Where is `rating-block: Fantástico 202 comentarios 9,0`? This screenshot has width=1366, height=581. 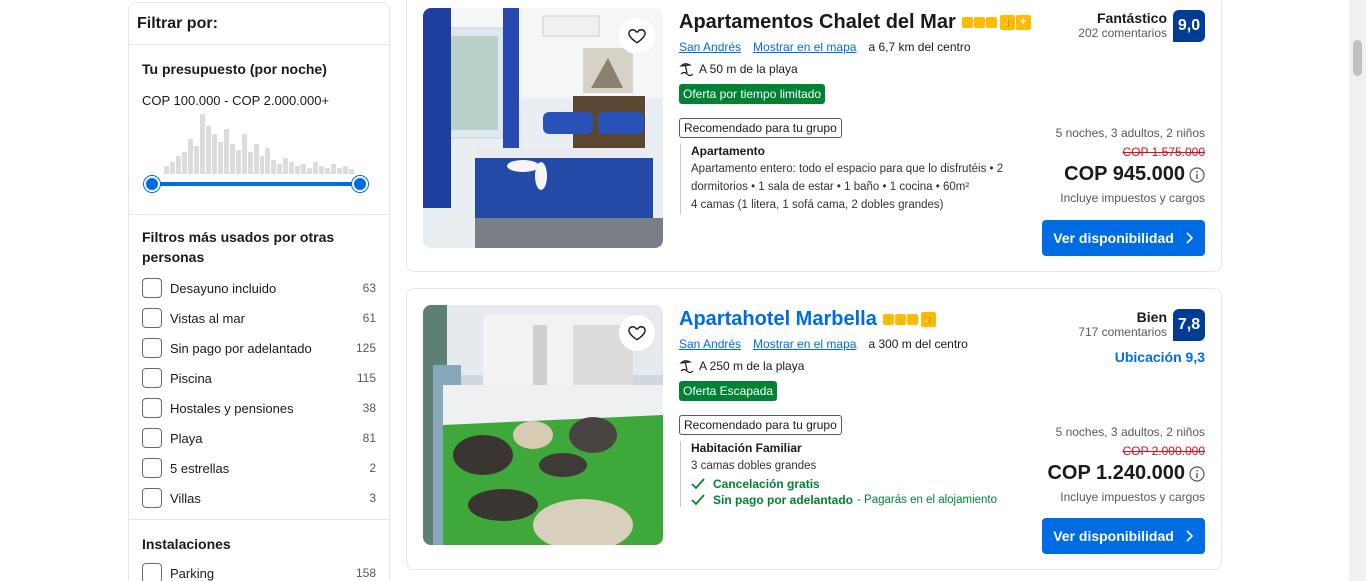
rating-block: Fantástico 202 comentarios 9,0 is located at coordinates (1141, 26).